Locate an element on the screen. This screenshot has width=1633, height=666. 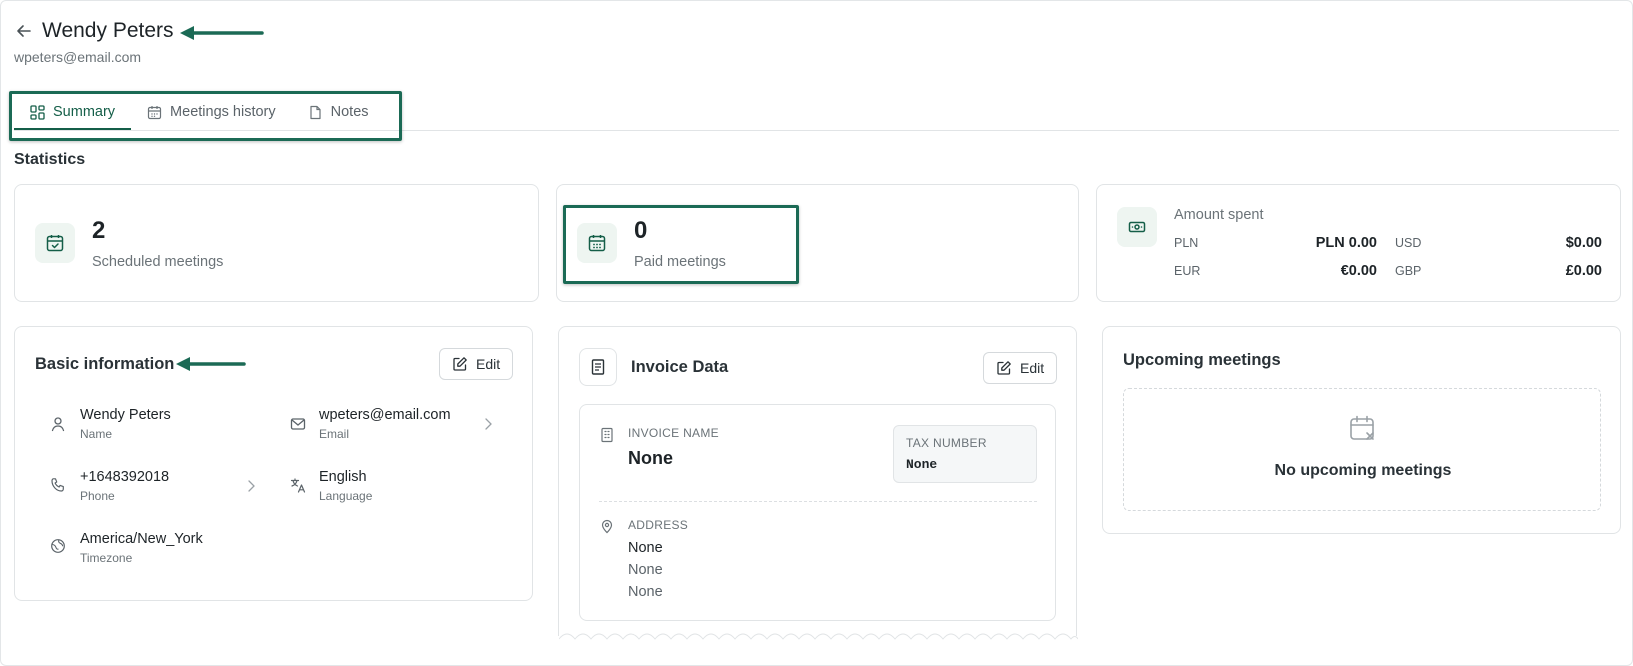
globe-icon is located at coordinates (58, 546).